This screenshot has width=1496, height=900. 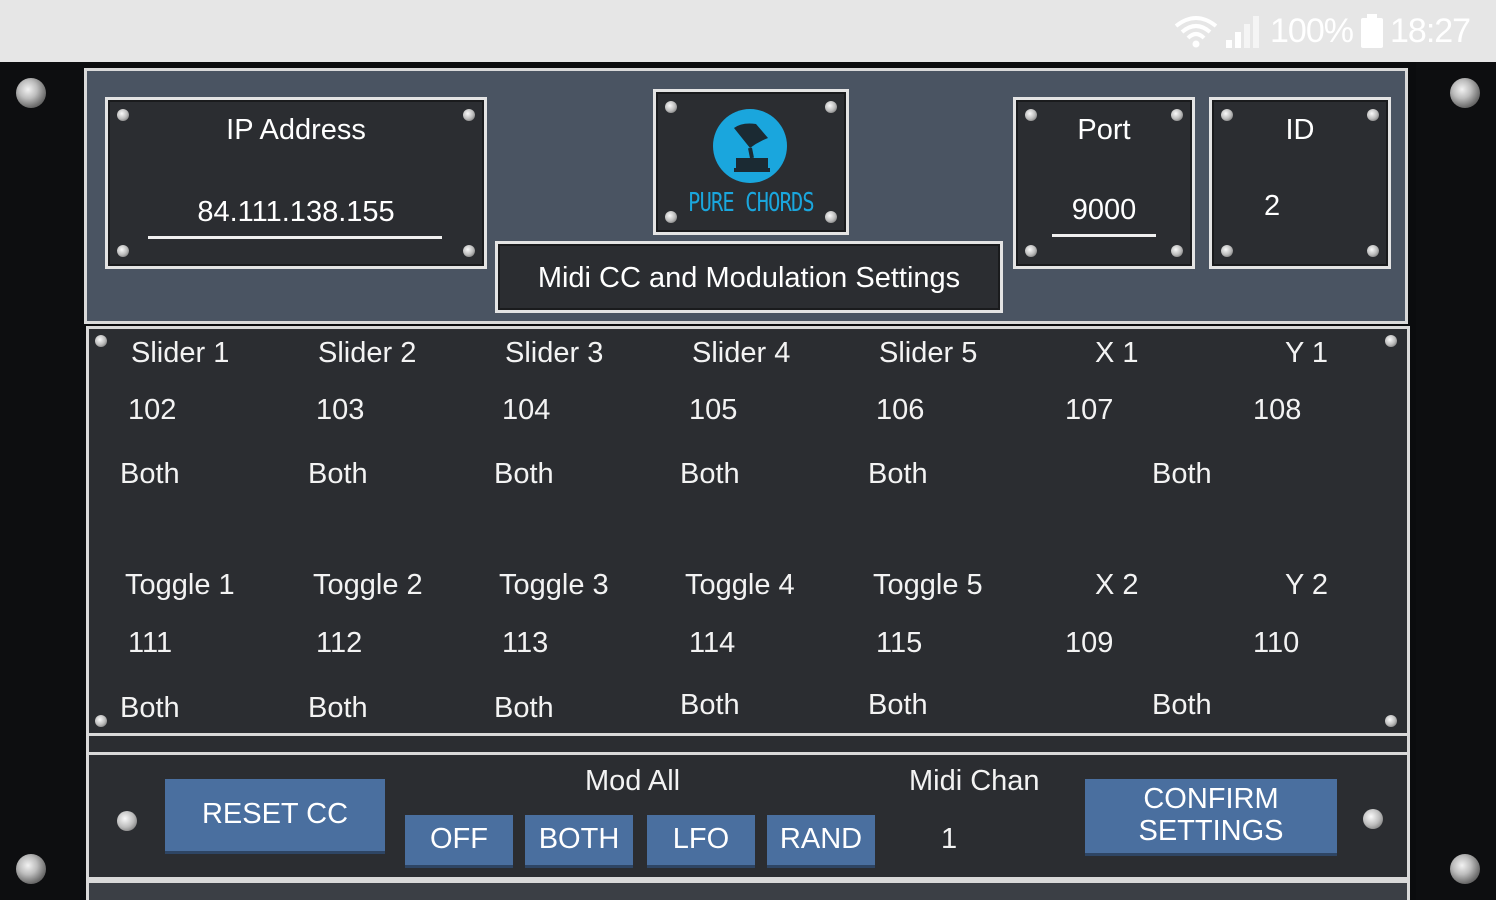 What do you see at coordinates (633, 781) in the screenshot?
I see `mod-all-label: Mod All` at bounding box center [633, 781].